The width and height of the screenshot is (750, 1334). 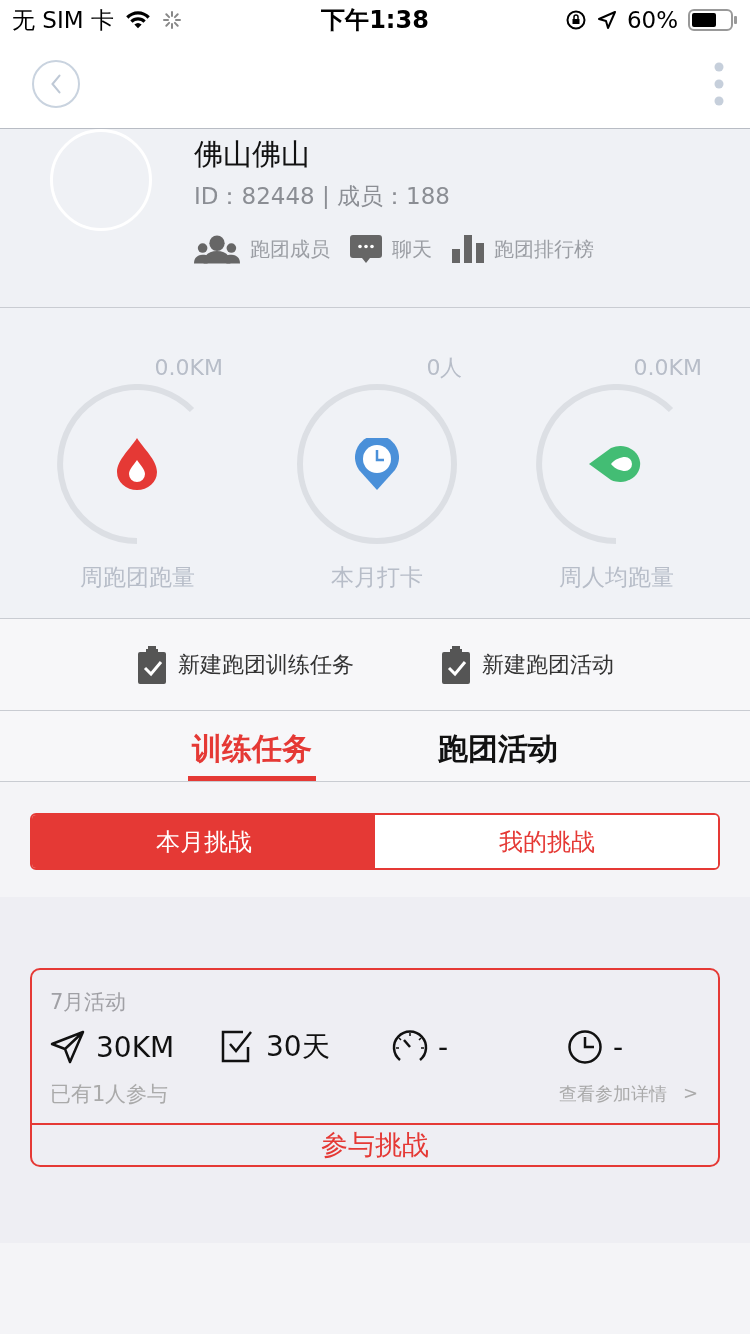 What do you see at coordinates (366, 249) in the screenshot?
I see `chat-bubble-icon` at bounding box center [366, 249].